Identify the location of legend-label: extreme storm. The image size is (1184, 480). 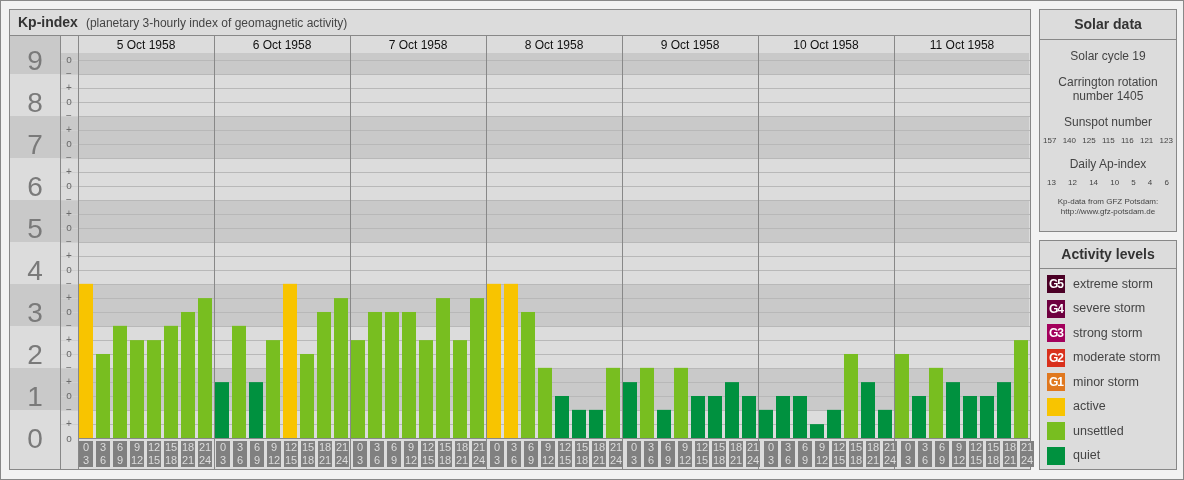
(1113, 284).